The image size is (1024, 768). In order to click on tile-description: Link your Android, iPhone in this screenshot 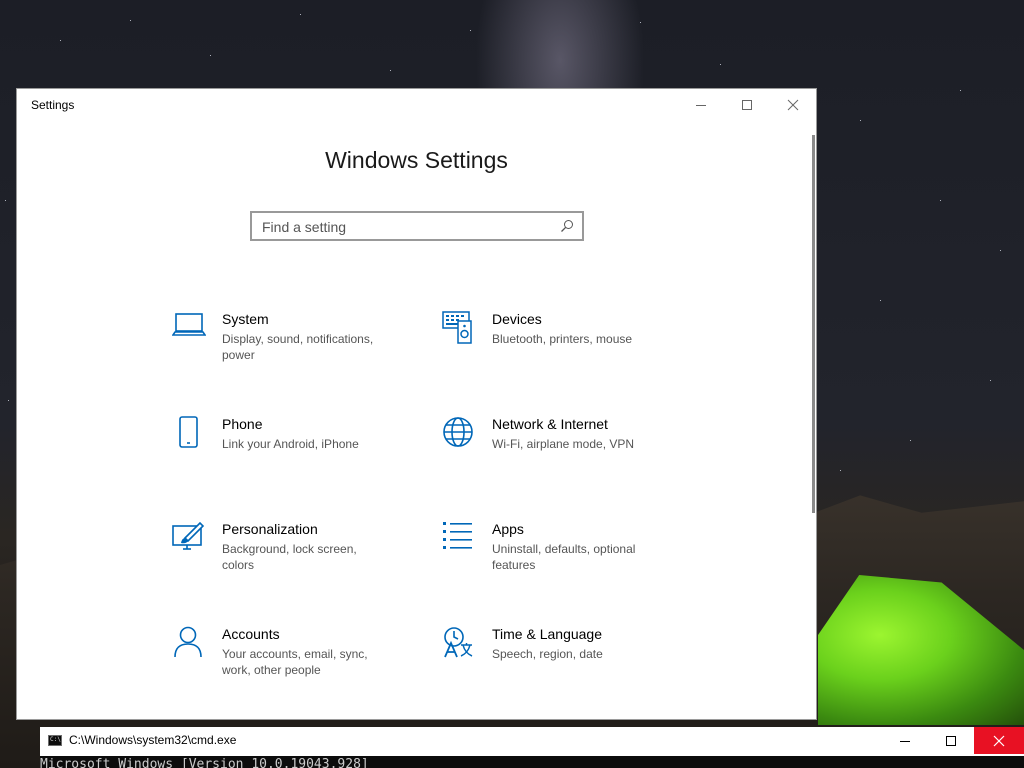, I will do `click(290, 444)`.